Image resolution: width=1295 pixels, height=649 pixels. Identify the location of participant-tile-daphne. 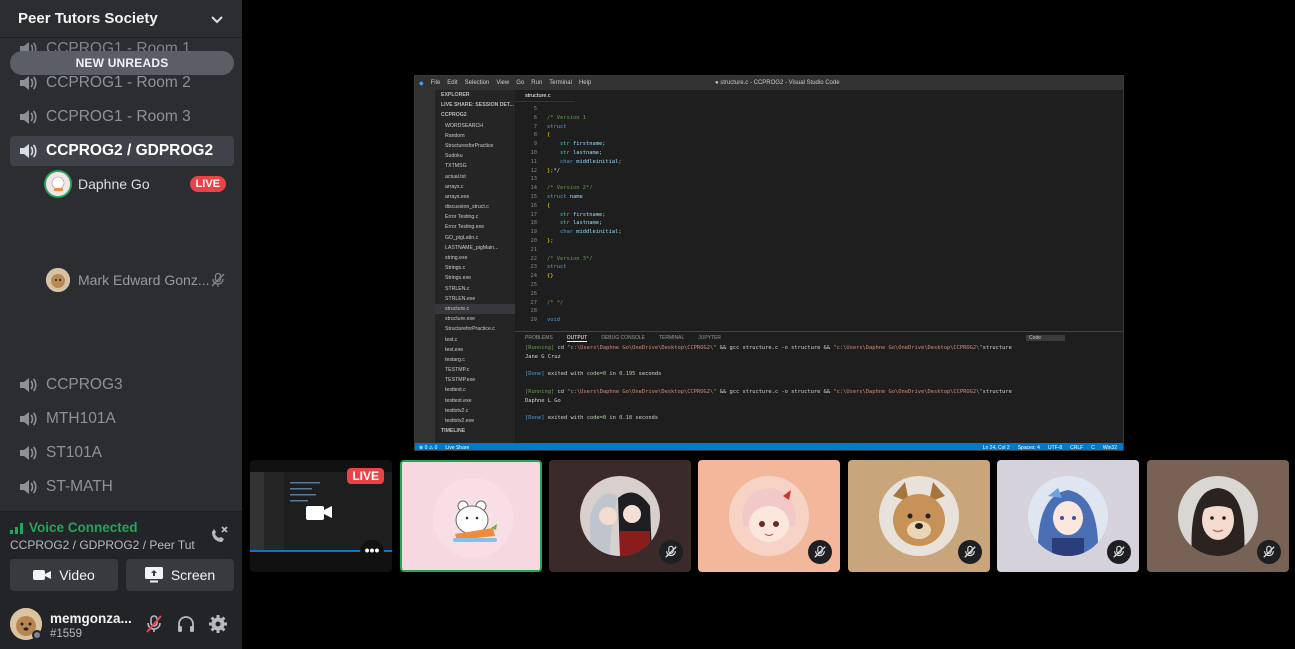
(471, 516).